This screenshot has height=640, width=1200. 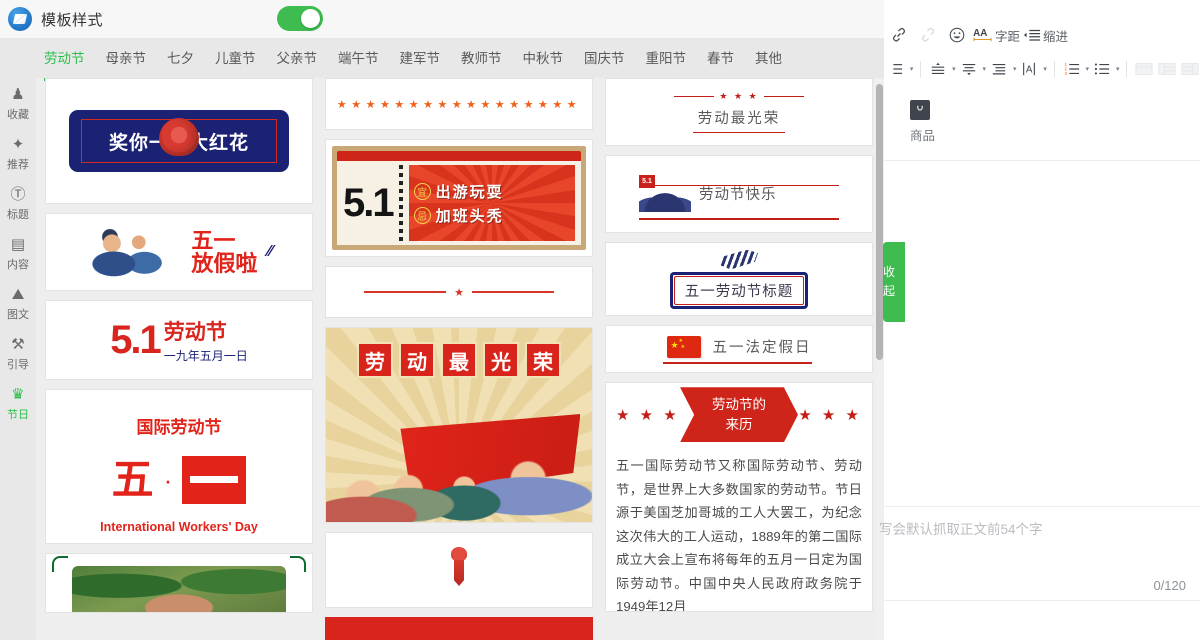 I want to click on template-card-fiveone: 5.1 劳动节 一九年五月一日, so click(x=179, y=340).